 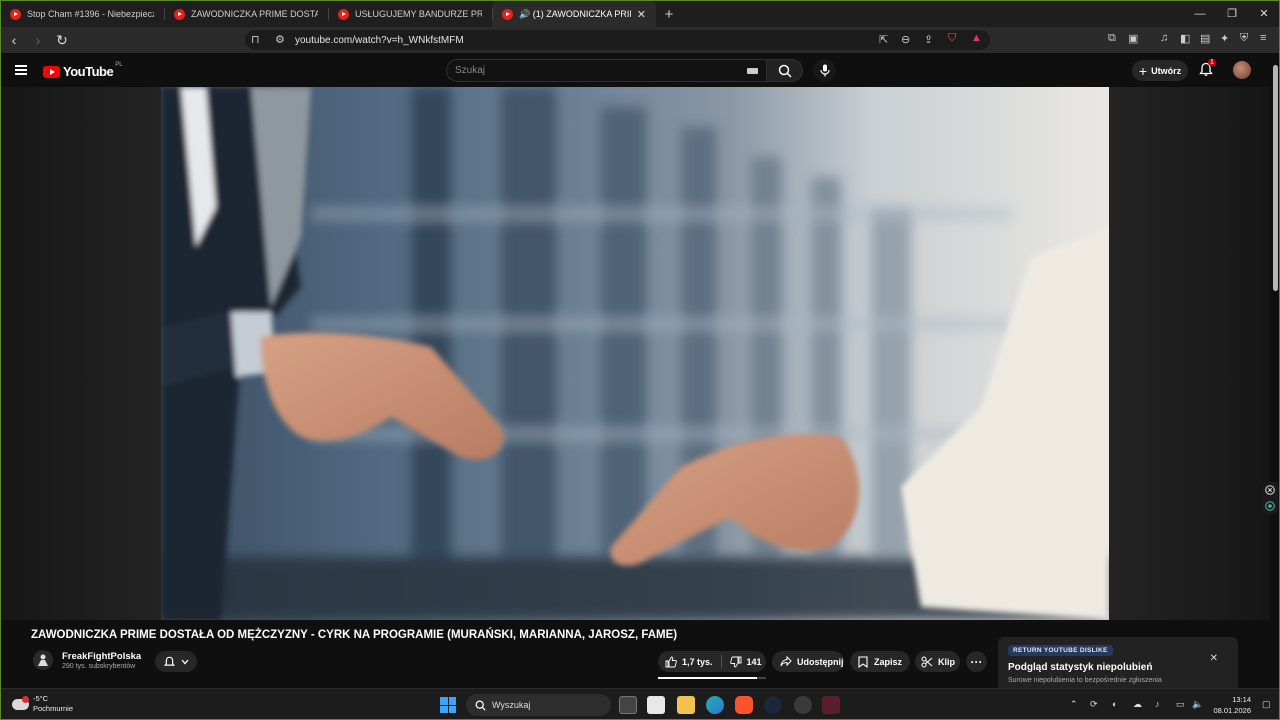 What do you see at coordinates (1266, 704) in the screenshot?
I see `notification-center-icon: ▢` at bounding box center [1266, 704].